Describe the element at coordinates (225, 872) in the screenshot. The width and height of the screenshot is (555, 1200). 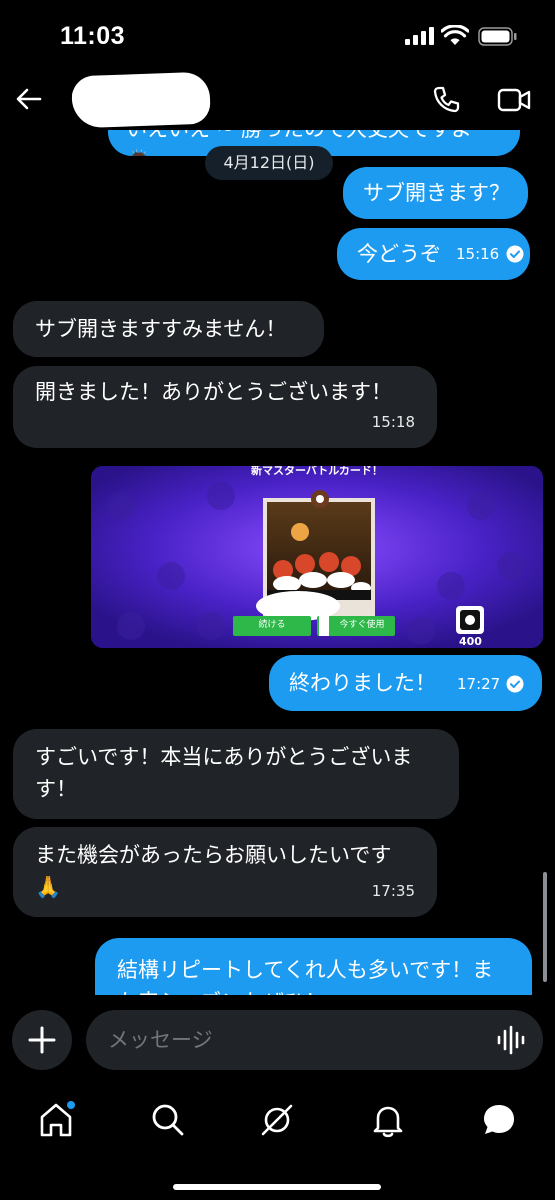
I see `message-incoming: また機会があったらお願いしたいです 🙏 17:35` at that location.